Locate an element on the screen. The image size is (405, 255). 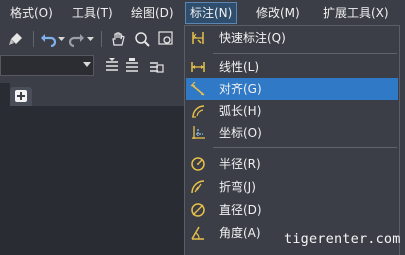
menu-item-arc-length: 弧长(H) is located at coordinates (292, 111).